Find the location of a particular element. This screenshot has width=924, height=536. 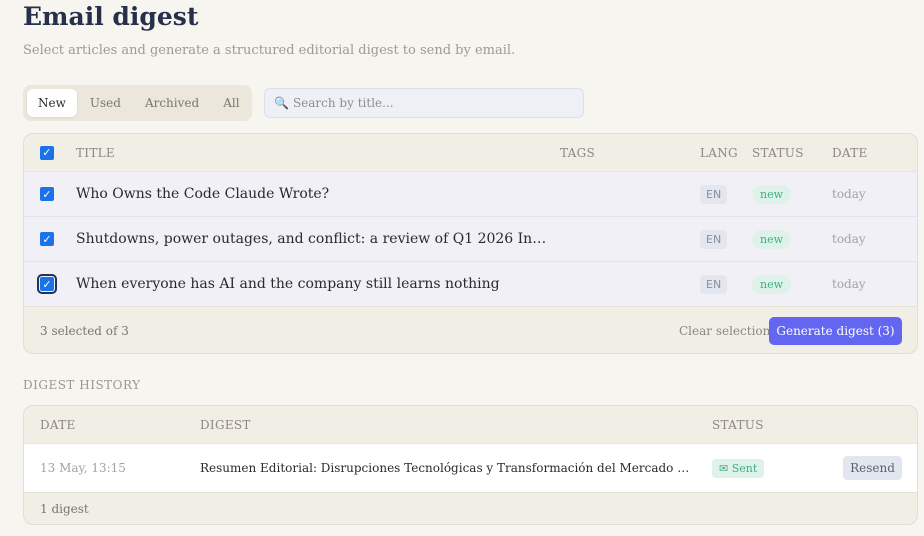

articles-header-row: ✓ TITLE TAGS LANG STATUS DATE is located at coordinates (470, 152).